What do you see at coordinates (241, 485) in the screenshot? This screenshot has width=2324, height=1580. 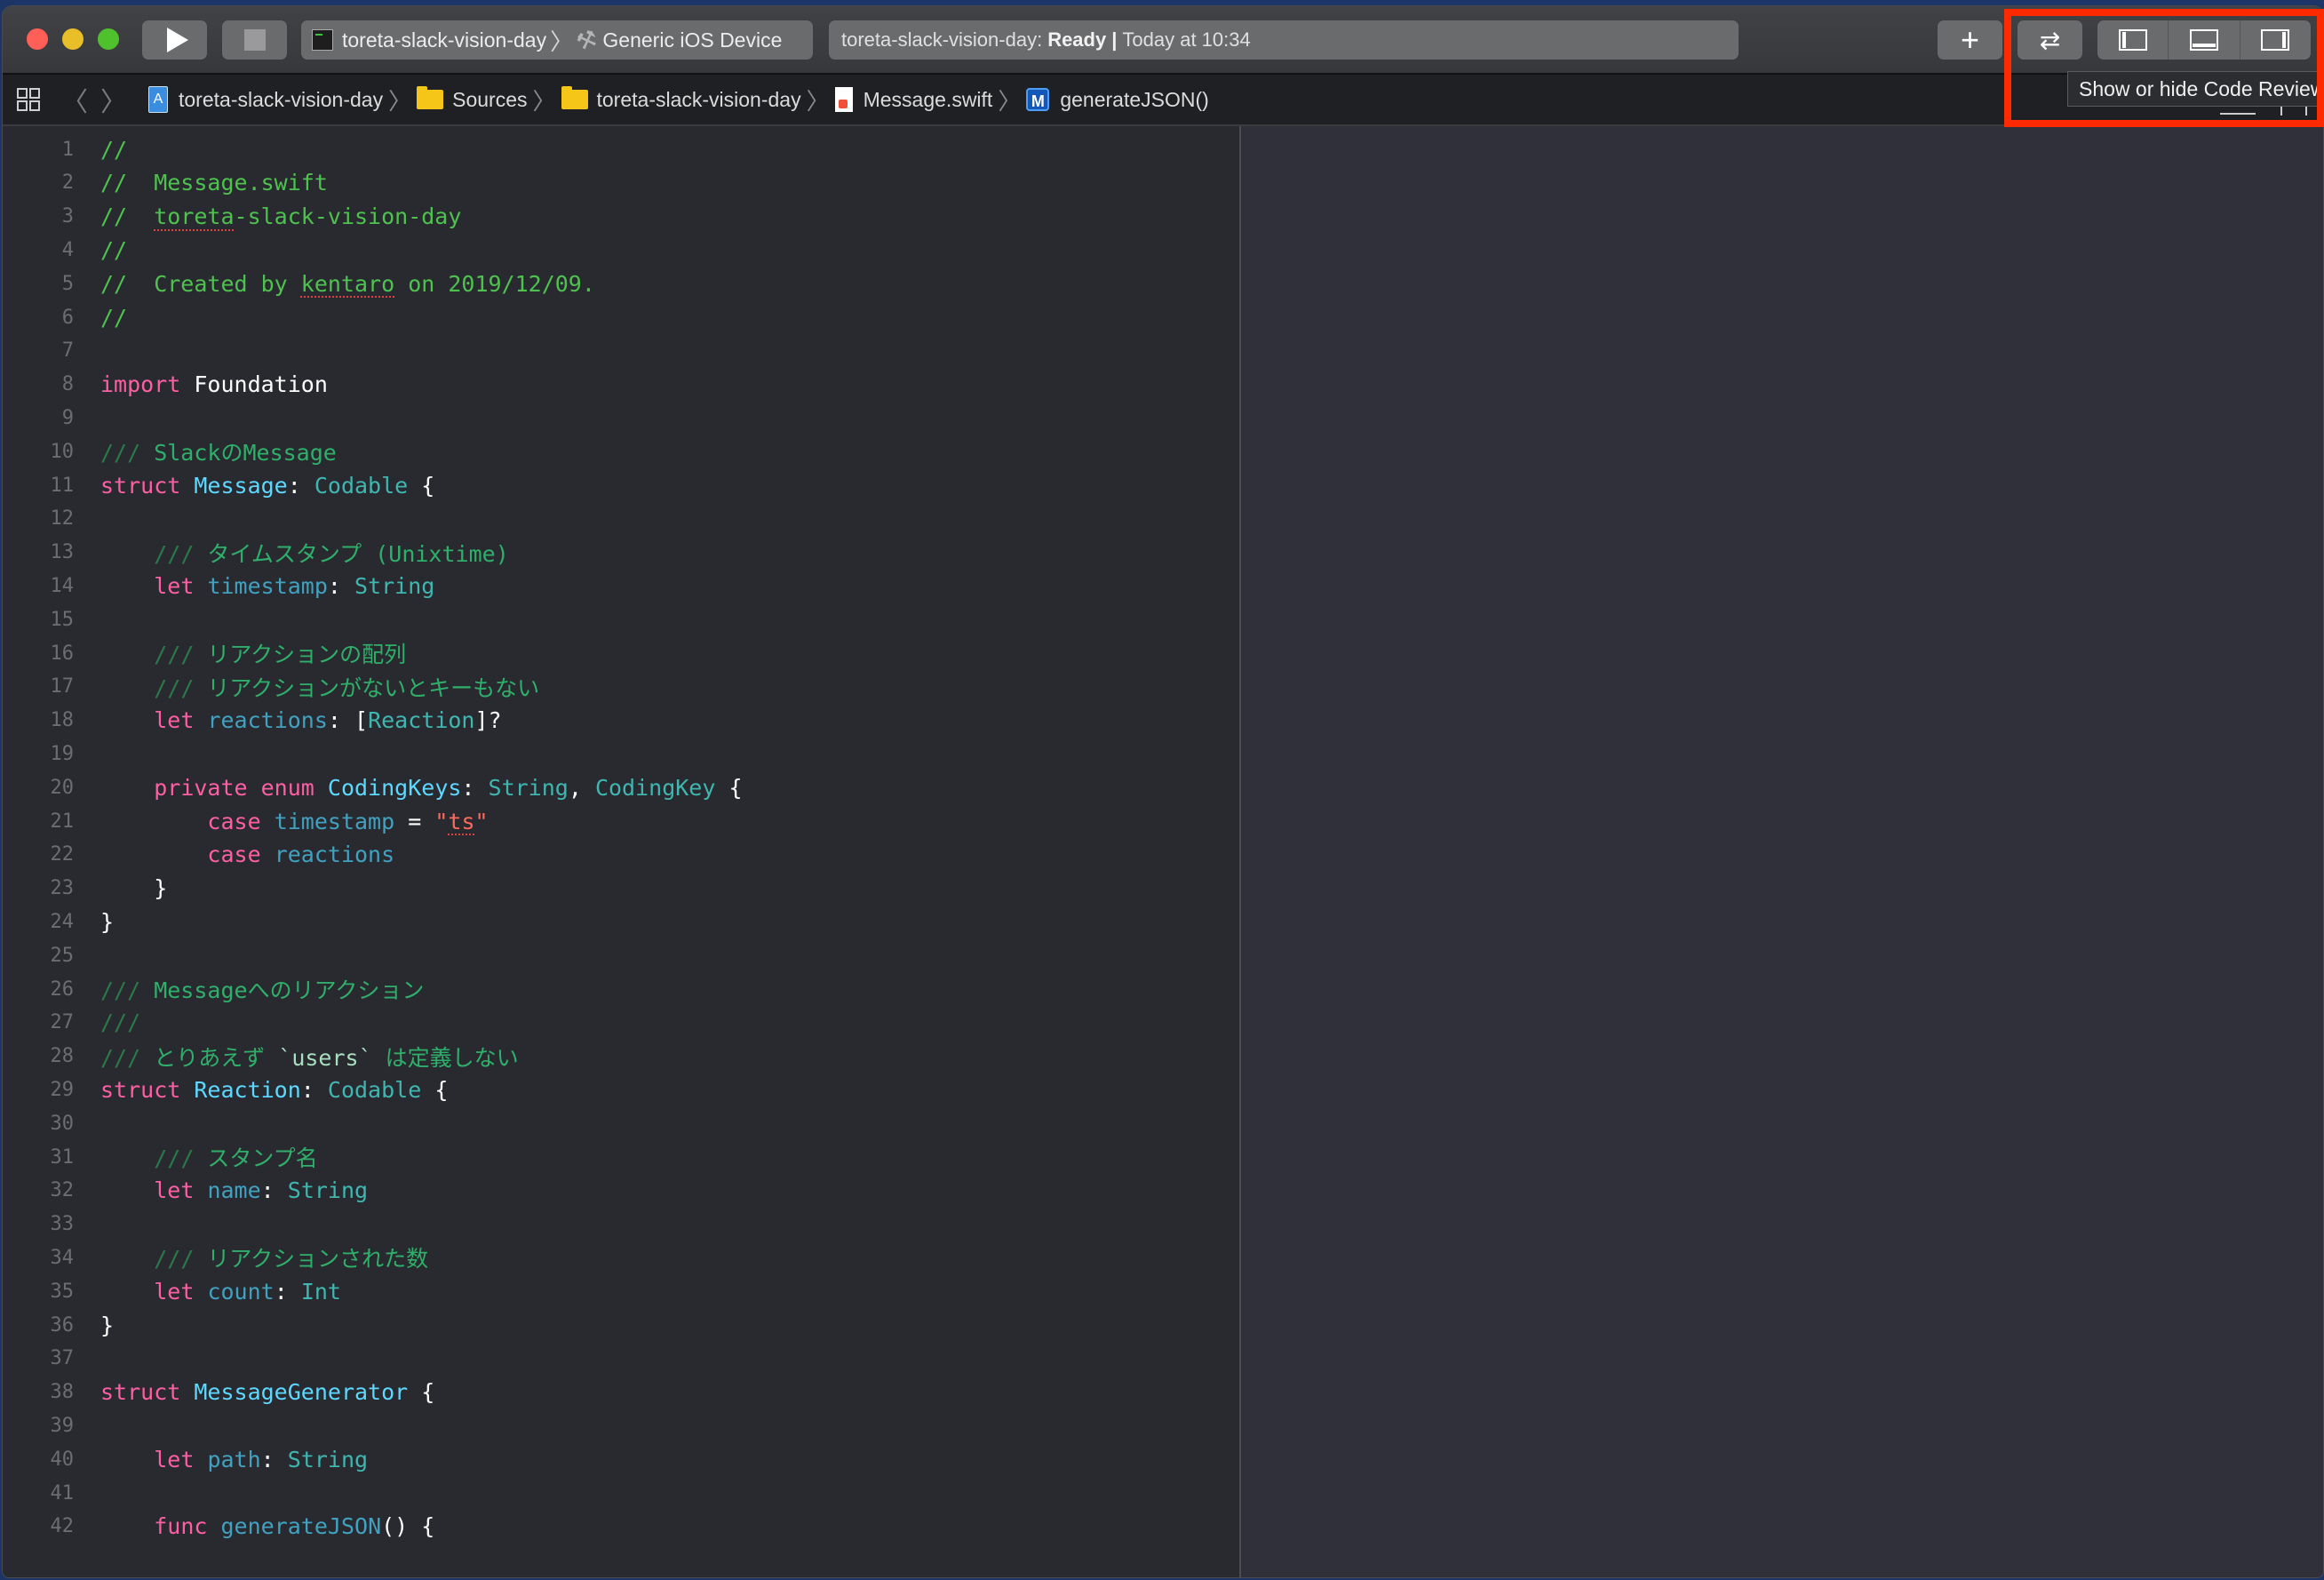 I see `code-token: Message` at bounding box center [241, 485].